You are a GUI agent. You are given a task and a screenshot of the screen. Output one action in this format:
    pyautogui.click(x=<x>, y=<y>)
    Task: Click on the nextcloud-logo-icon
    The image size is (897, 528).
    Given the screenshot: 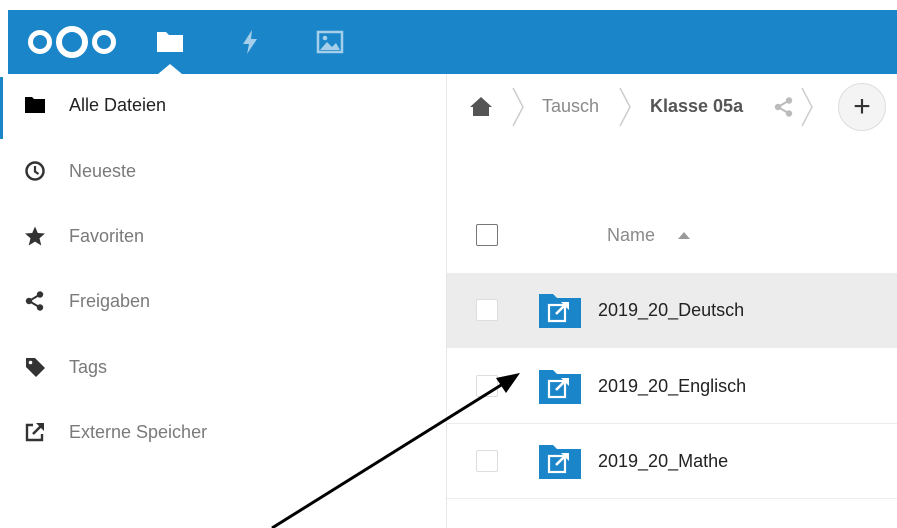 What is the action you would take?
    pyautogui.click(x=72, y=42)
    